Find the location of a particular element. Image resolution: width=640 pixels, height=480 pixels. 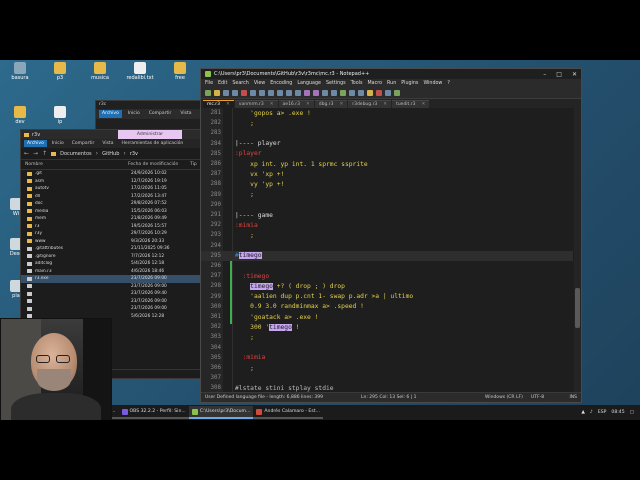

breadcrumb-github: GitHub is located at coordinates (110, 154).